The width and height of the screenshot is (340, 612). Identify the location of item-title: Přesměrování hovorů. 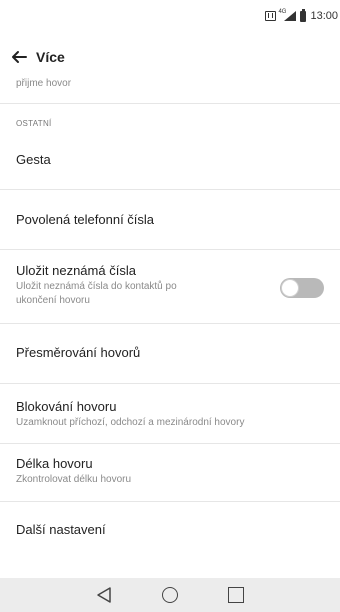
(78, 352).